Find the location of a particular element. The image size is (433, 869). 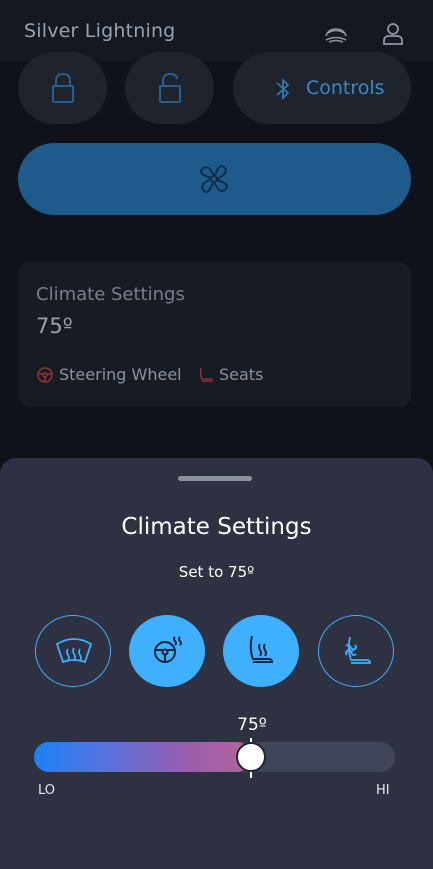

defrost-icon is located at coordinates (74, 651).